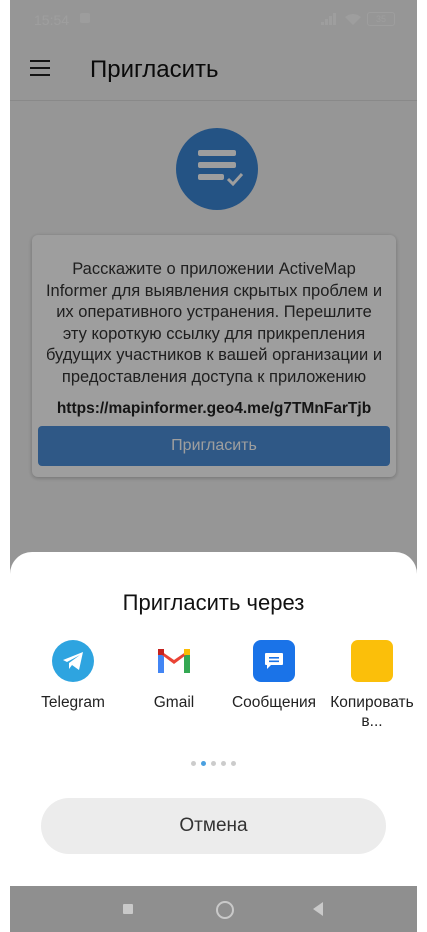 The image size is (427, 932). I want to click on share-app-label: Сообщения, so click(274, 702).